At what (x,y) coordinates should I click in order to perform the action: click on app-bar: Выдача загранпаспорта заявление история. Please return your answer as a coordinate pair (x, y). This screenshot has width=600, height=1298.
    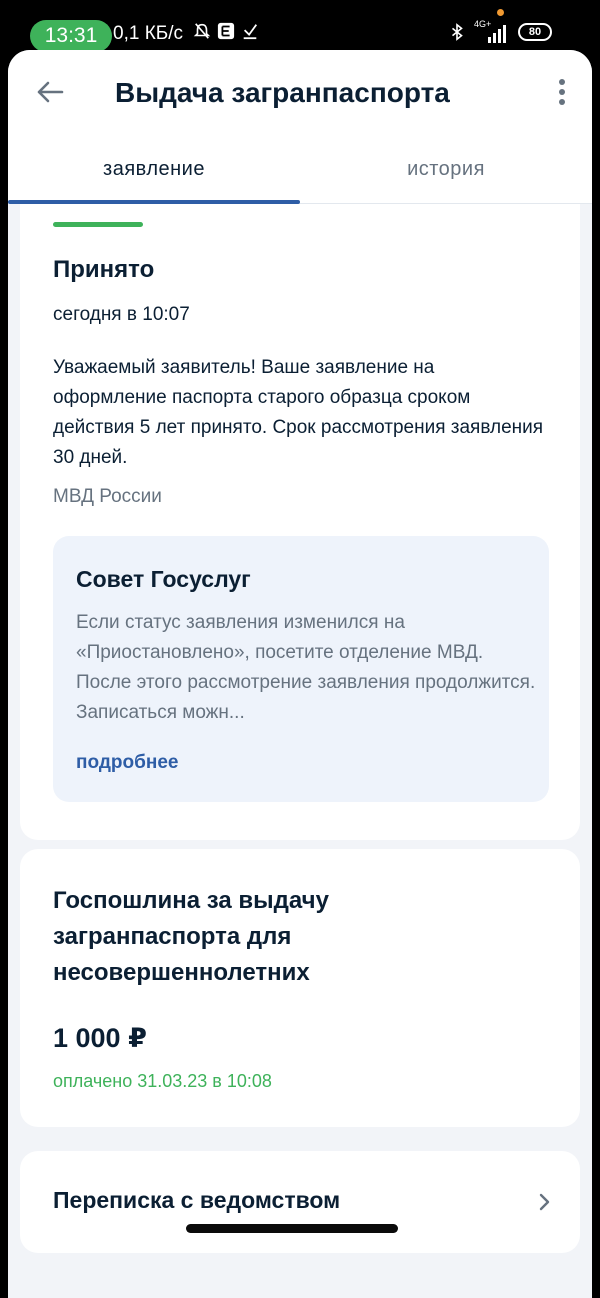
    Looking at the image, I should click on (300, 127).